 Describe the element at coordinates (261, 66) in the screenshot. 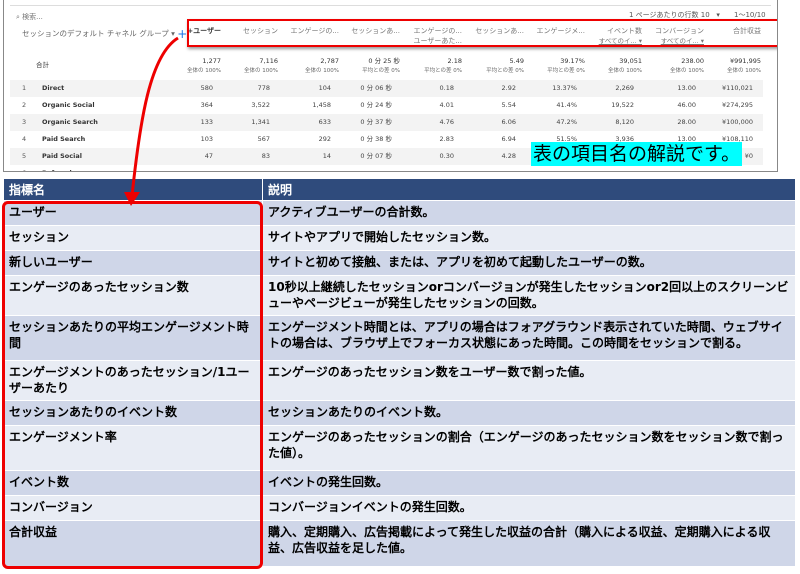

I see `total-cell: 7,116 全体の 100%` at that location.